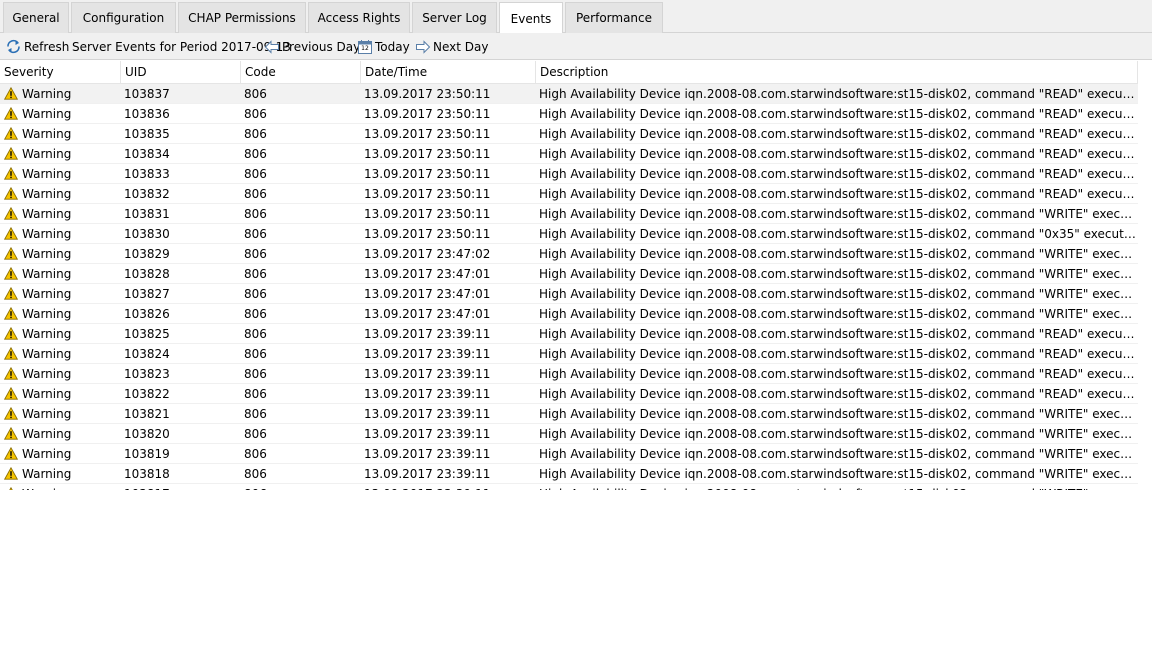 Image resolution: width=1152 pixels, height=648 pixels. What do you see at coordinates (37, 46) in the screenshot?
I see `refresh-button: Refresh` at bounding box center [37, 46].